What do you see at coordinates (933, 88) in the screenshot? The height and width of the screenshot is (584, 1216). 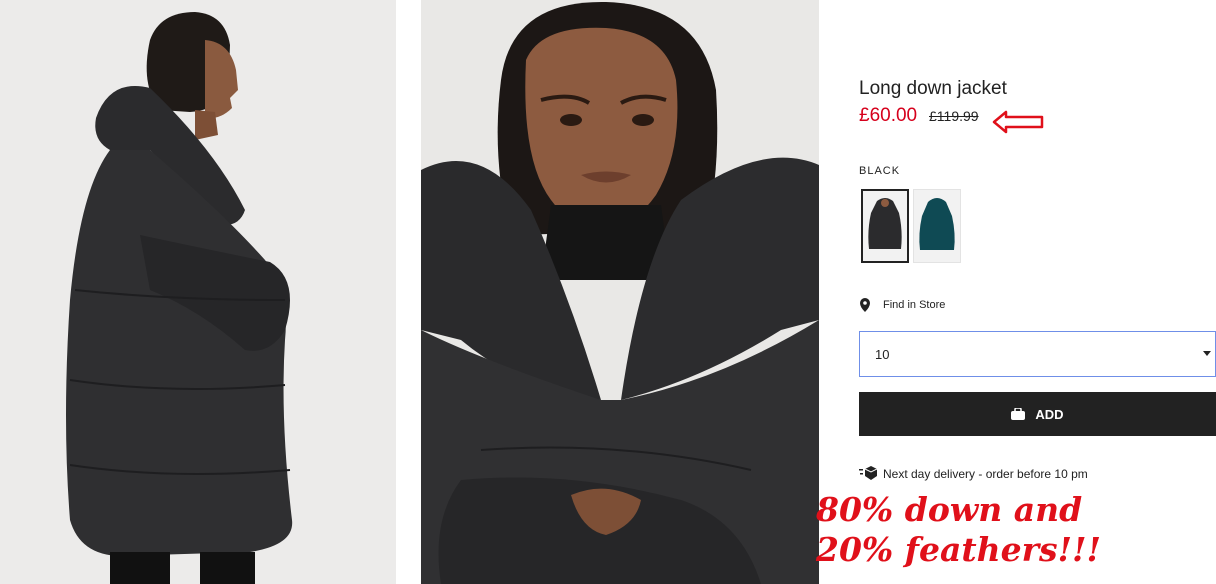 I see `product-title: Long down jacket` at bounding box center [933, 88].